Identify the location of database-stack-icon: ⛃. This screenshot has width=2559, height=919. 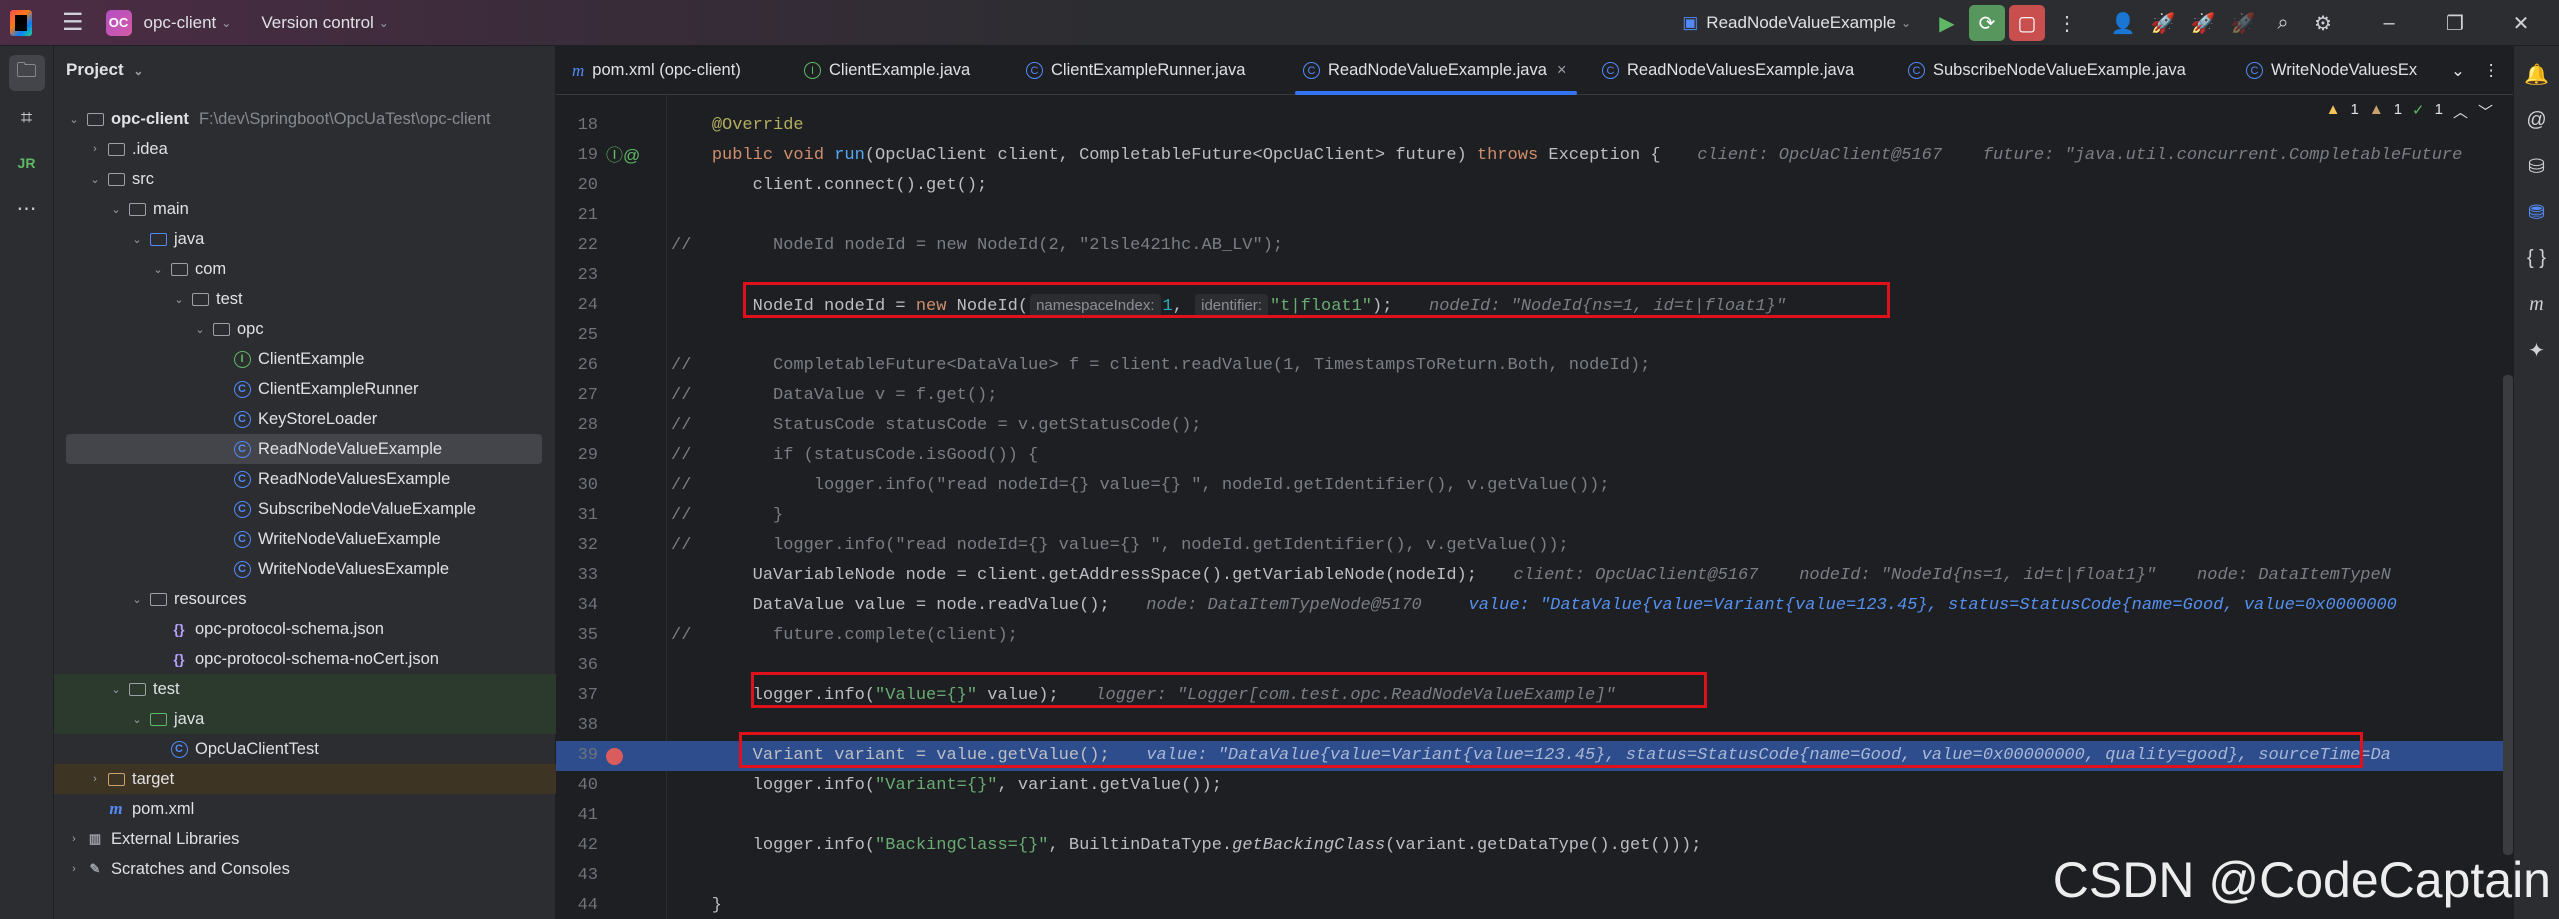
(2537, 212).